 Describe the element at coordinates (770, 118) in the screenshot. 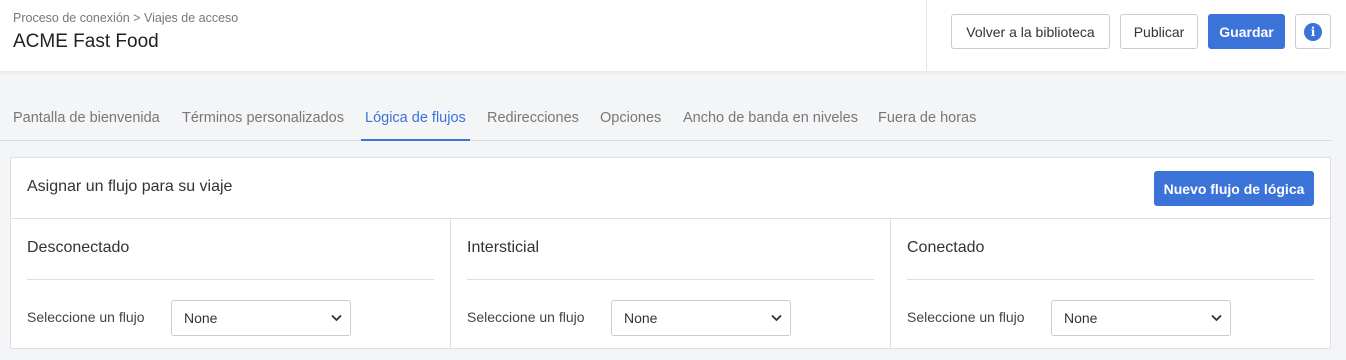

I see `tab-tiered-bandwidth: Ancho de banda en niveles` at that location.